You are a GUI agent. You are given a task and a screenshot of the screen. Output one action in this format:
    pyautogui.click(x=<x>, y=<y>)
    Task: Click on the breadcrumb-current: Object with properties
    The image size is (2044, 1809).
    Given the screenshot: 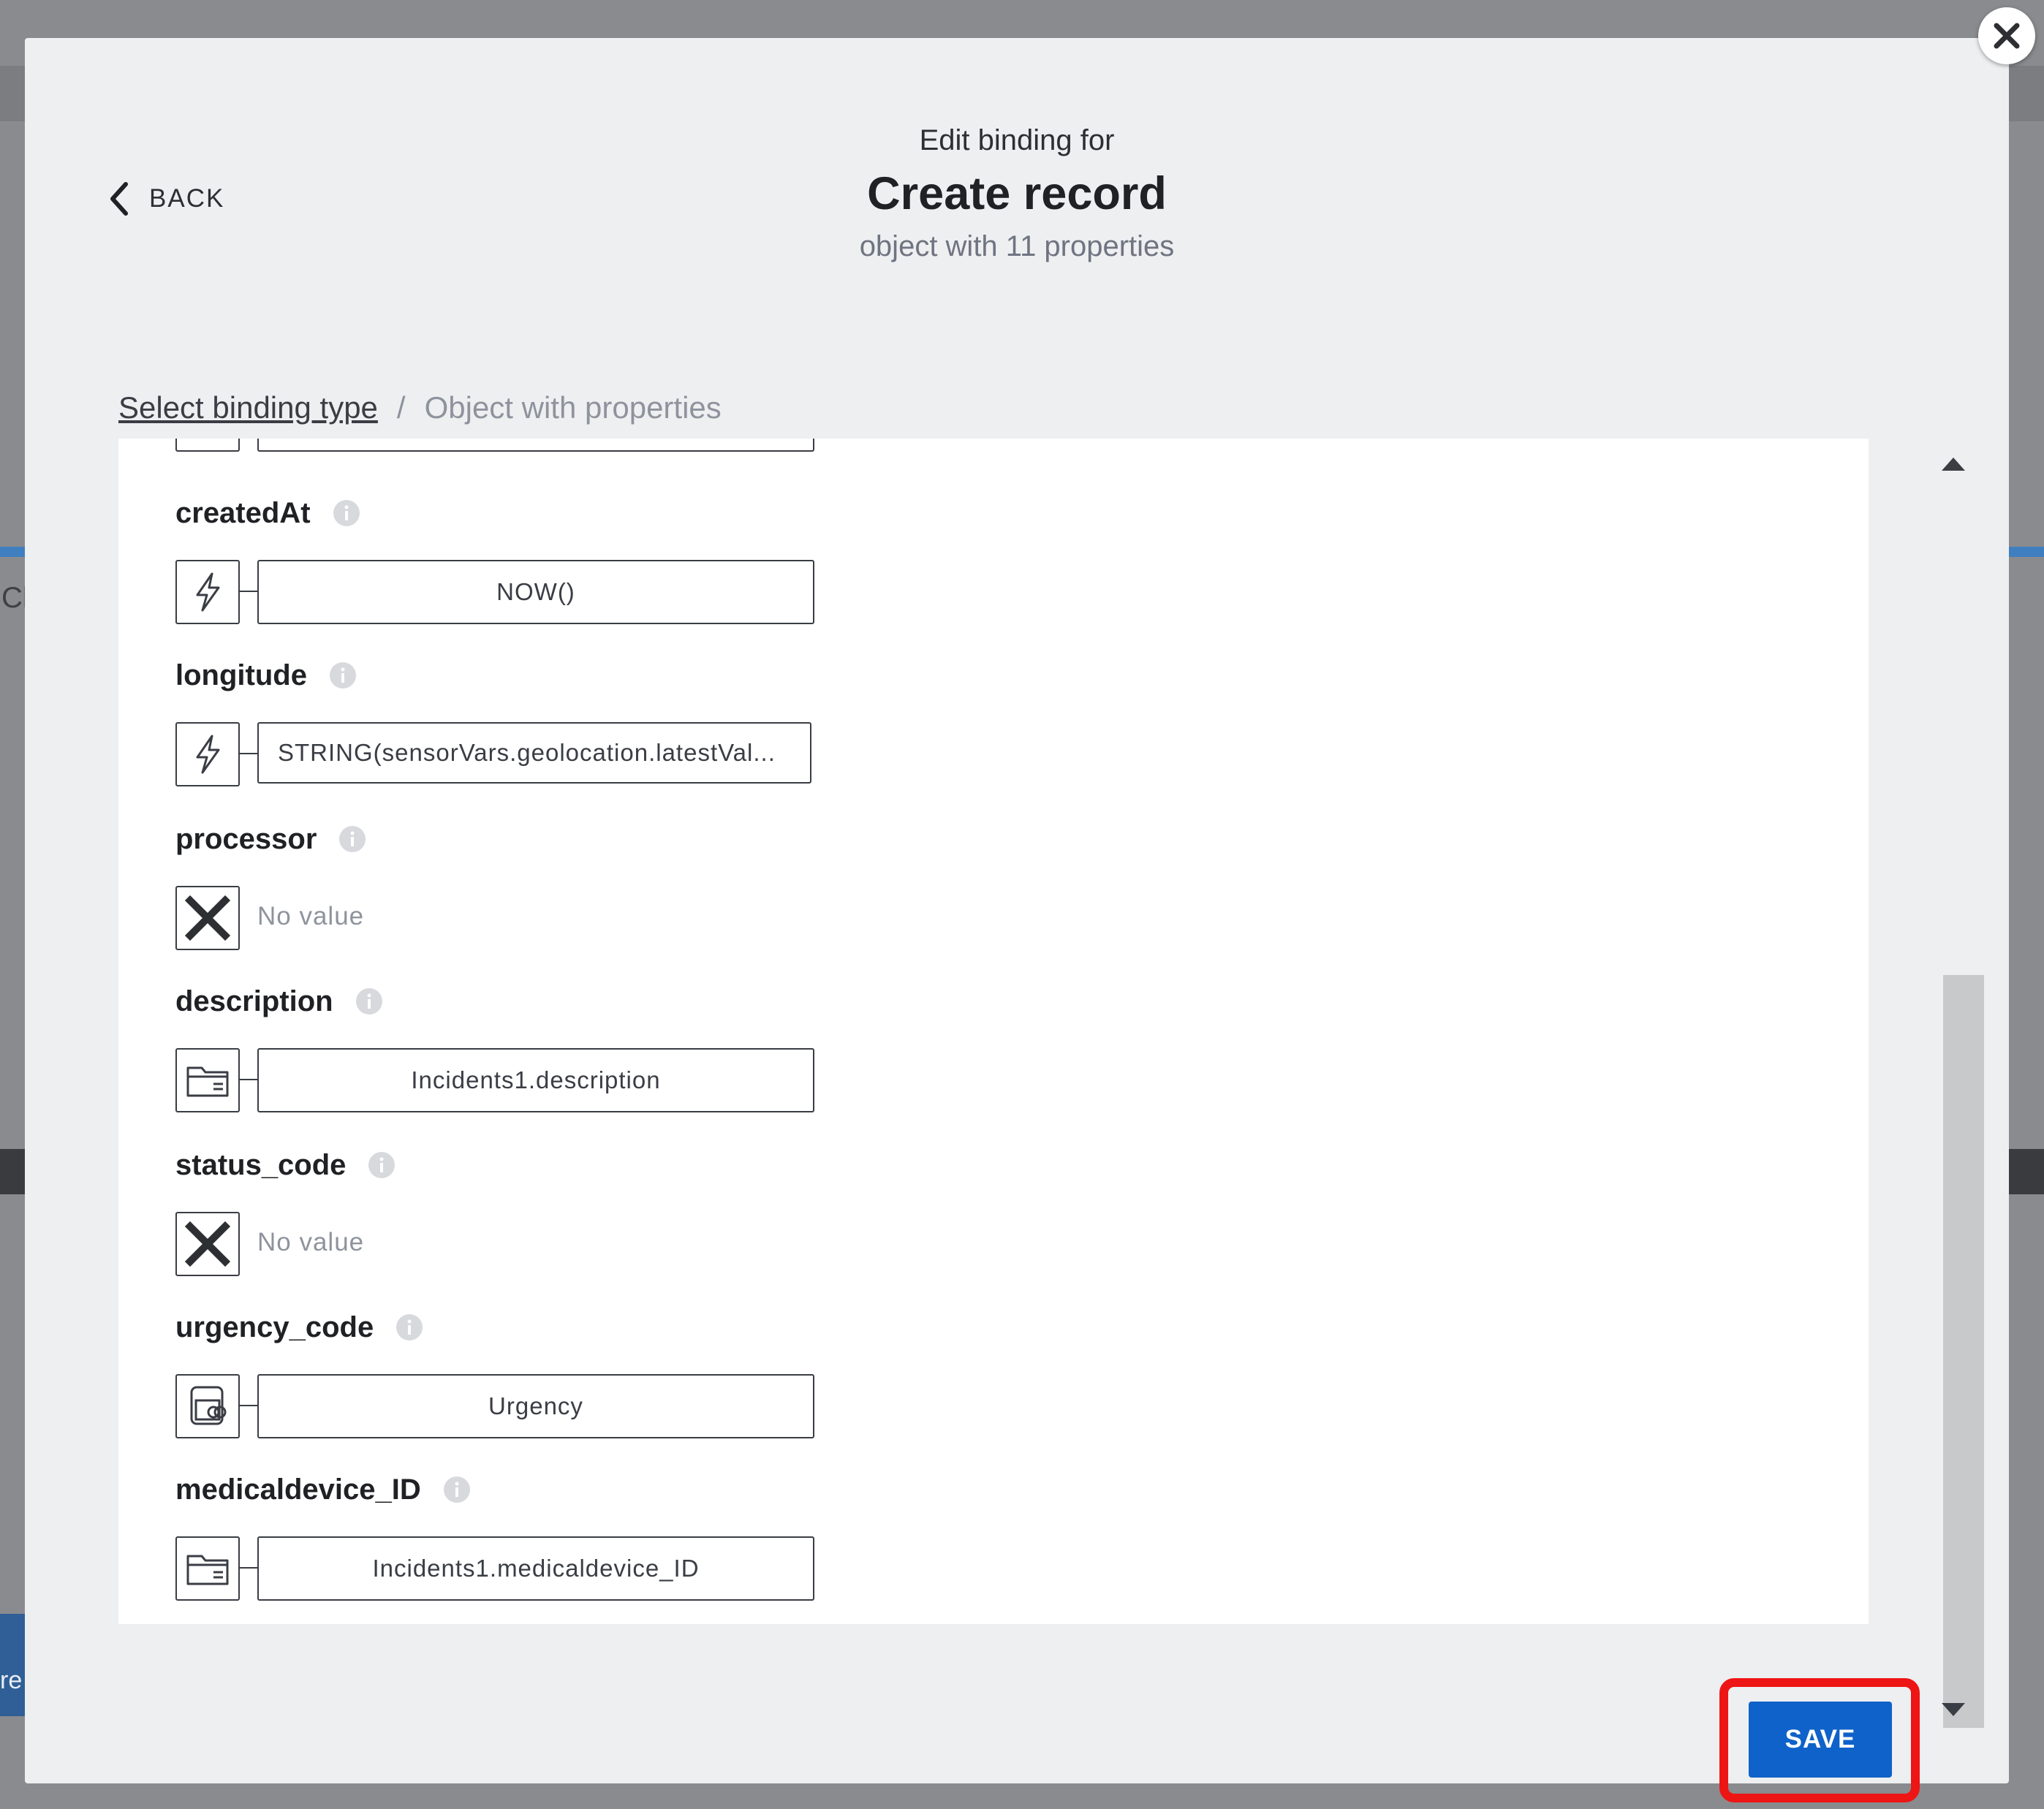 What is the action you would take?
    pyautogui.click(x=573, y=408)
    